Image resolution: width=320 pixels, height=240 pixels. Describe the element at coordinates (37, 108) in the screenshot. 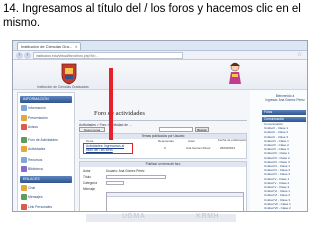

I see `menu-link-informacion: Información` at that location.